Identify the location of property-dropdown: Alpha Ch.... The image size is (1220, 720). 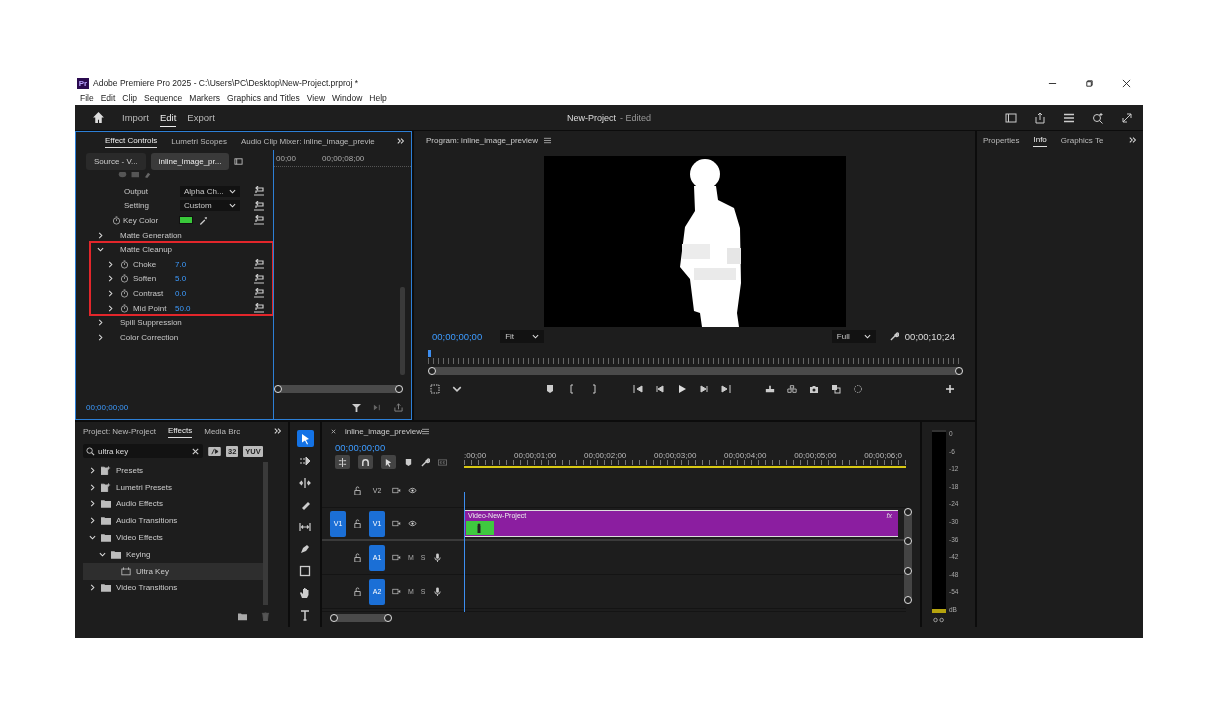
(210, 191).